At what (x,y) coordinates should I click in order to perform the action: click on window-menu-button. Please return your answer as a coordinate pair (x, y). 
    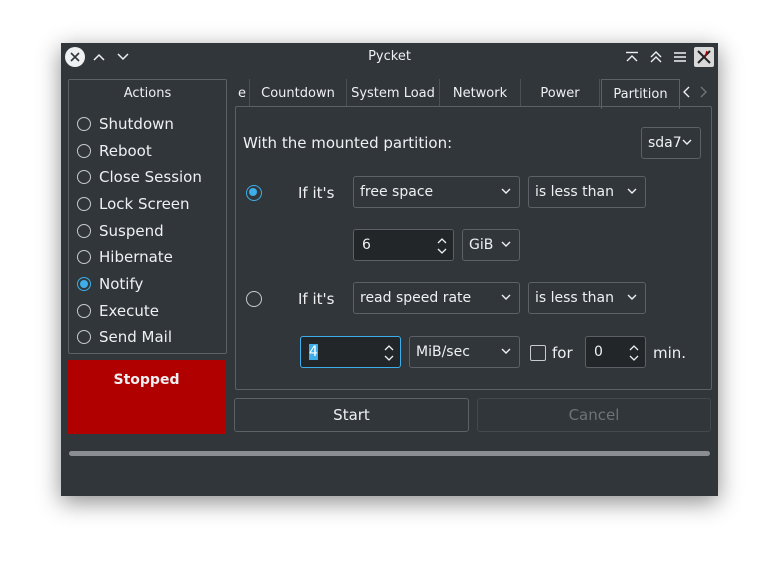
    Looking at the image, I should click on (680, 57).